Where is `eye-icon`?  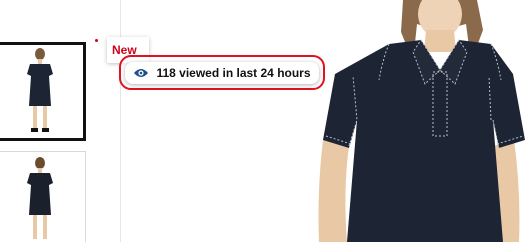
eye-icon is located at coordinates (141, 72).